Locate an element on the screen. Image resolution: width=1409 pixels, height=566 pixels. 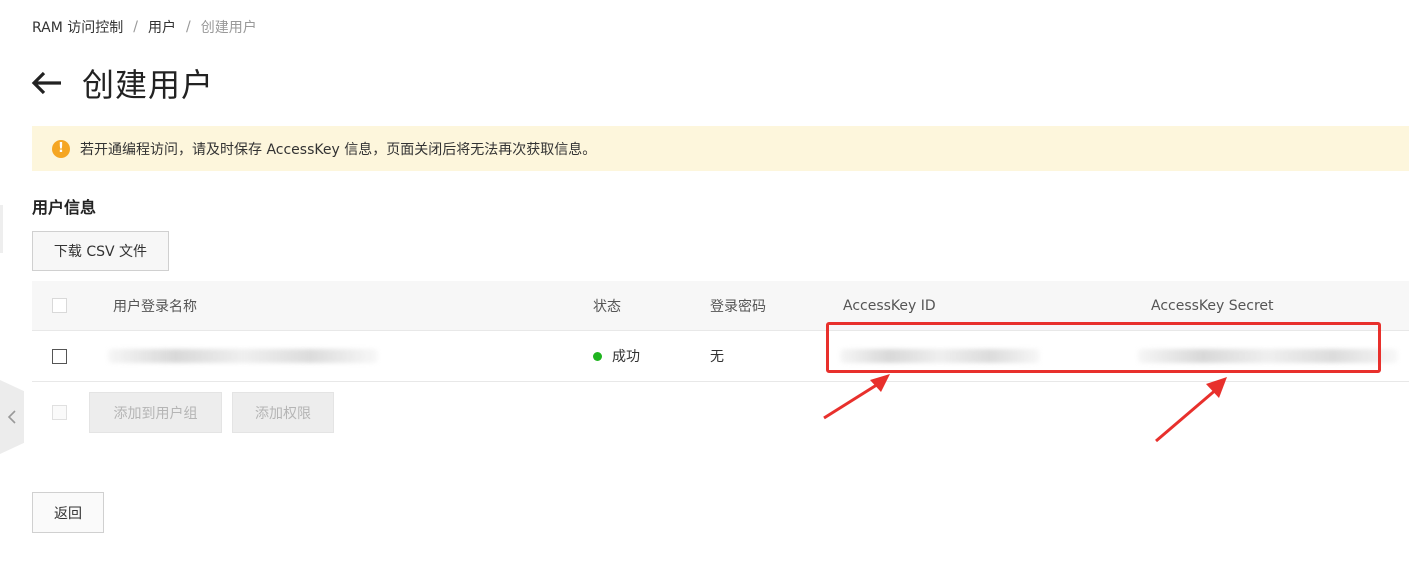
breadcrumb: RAM 访问控制 / 用户 / 创建用户 is located at coordinates (144, 27).